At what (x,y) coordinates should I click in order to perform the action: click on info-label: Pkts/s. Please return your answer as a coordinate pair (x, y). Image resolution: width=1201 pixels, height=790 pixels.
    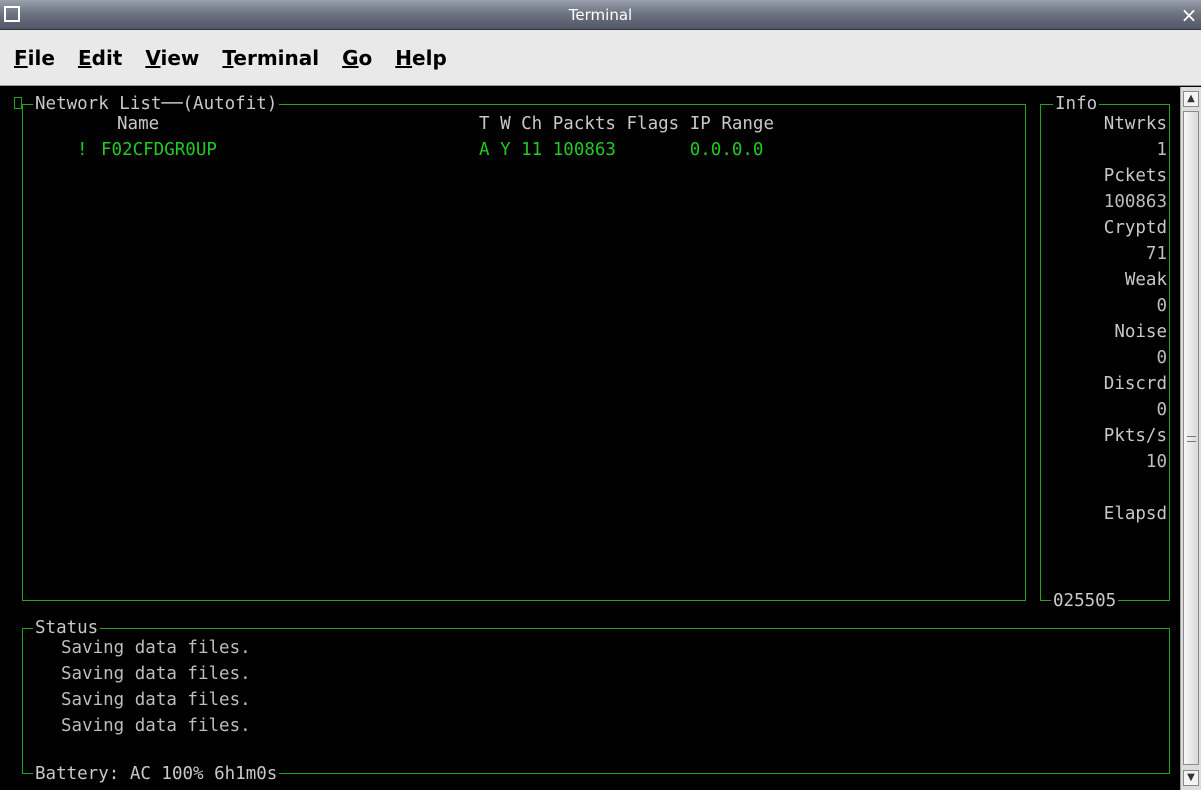
    Looking at the image, I should click on (1135, 436).